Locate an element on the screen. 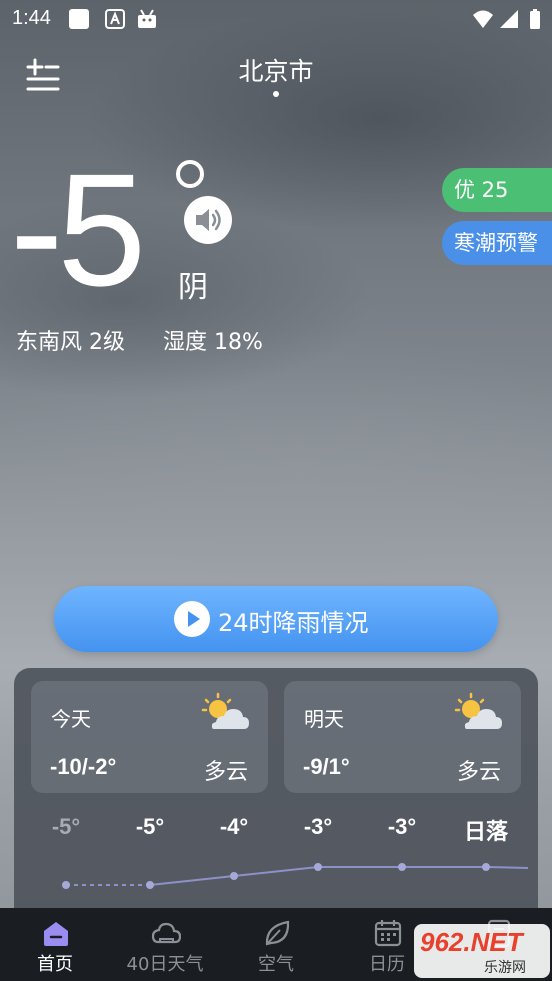  nav-label: 空气 is located at coordinates (276, 964).